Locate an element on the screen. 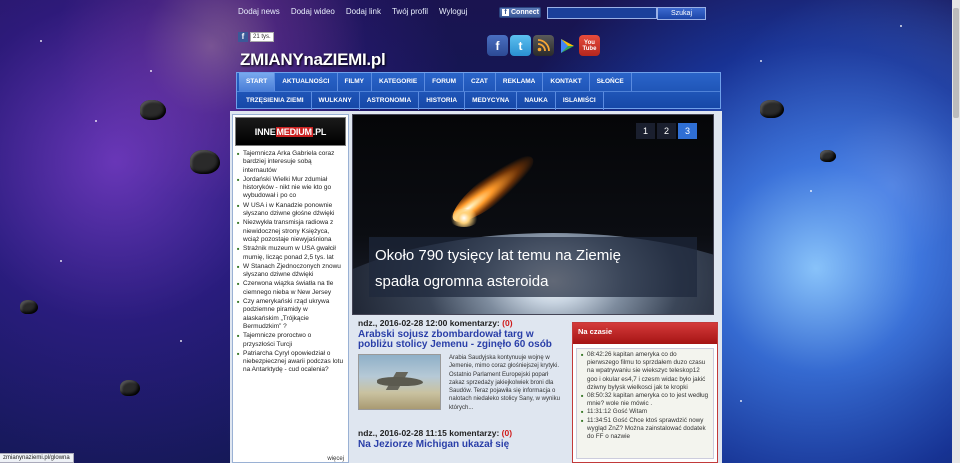 This screenshot has height=463, width=960. menu-item-news: AKTUALNOŚCI is located at coordinates (306, 82).